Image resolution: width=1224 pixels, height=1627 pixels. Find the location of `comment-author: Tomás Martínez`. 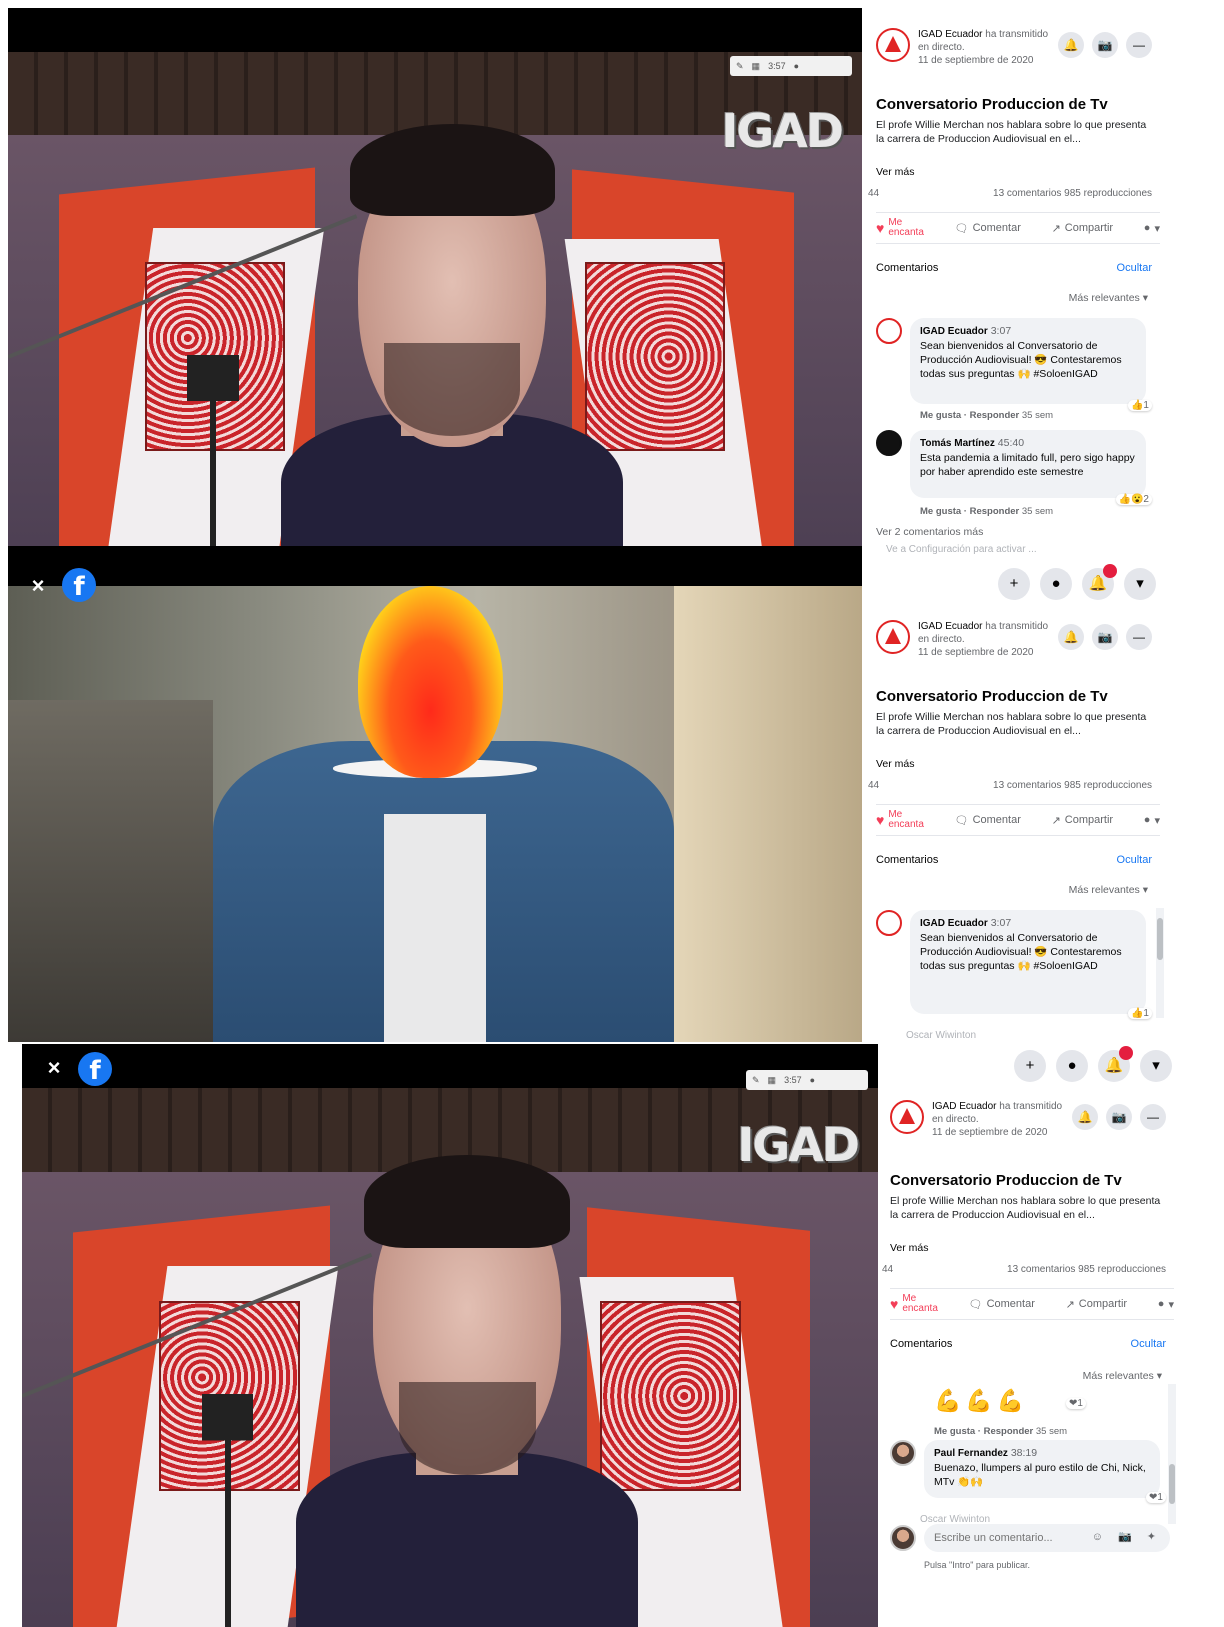

comment-author: Tomás Martínez is located at coordinates (957, 443).